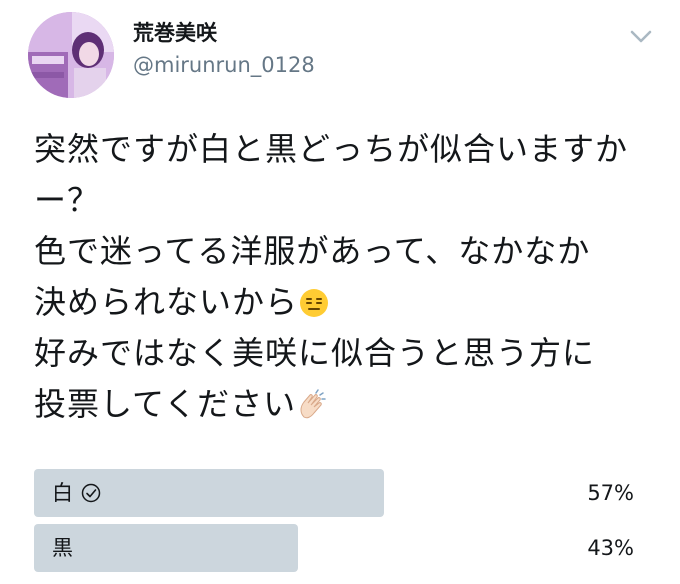 The width and height of the screenshot is (680, 584). What do you see at coordinates (166, 548) in the screenshot?
I see `poll-bar` at bounding box center [166, 548].